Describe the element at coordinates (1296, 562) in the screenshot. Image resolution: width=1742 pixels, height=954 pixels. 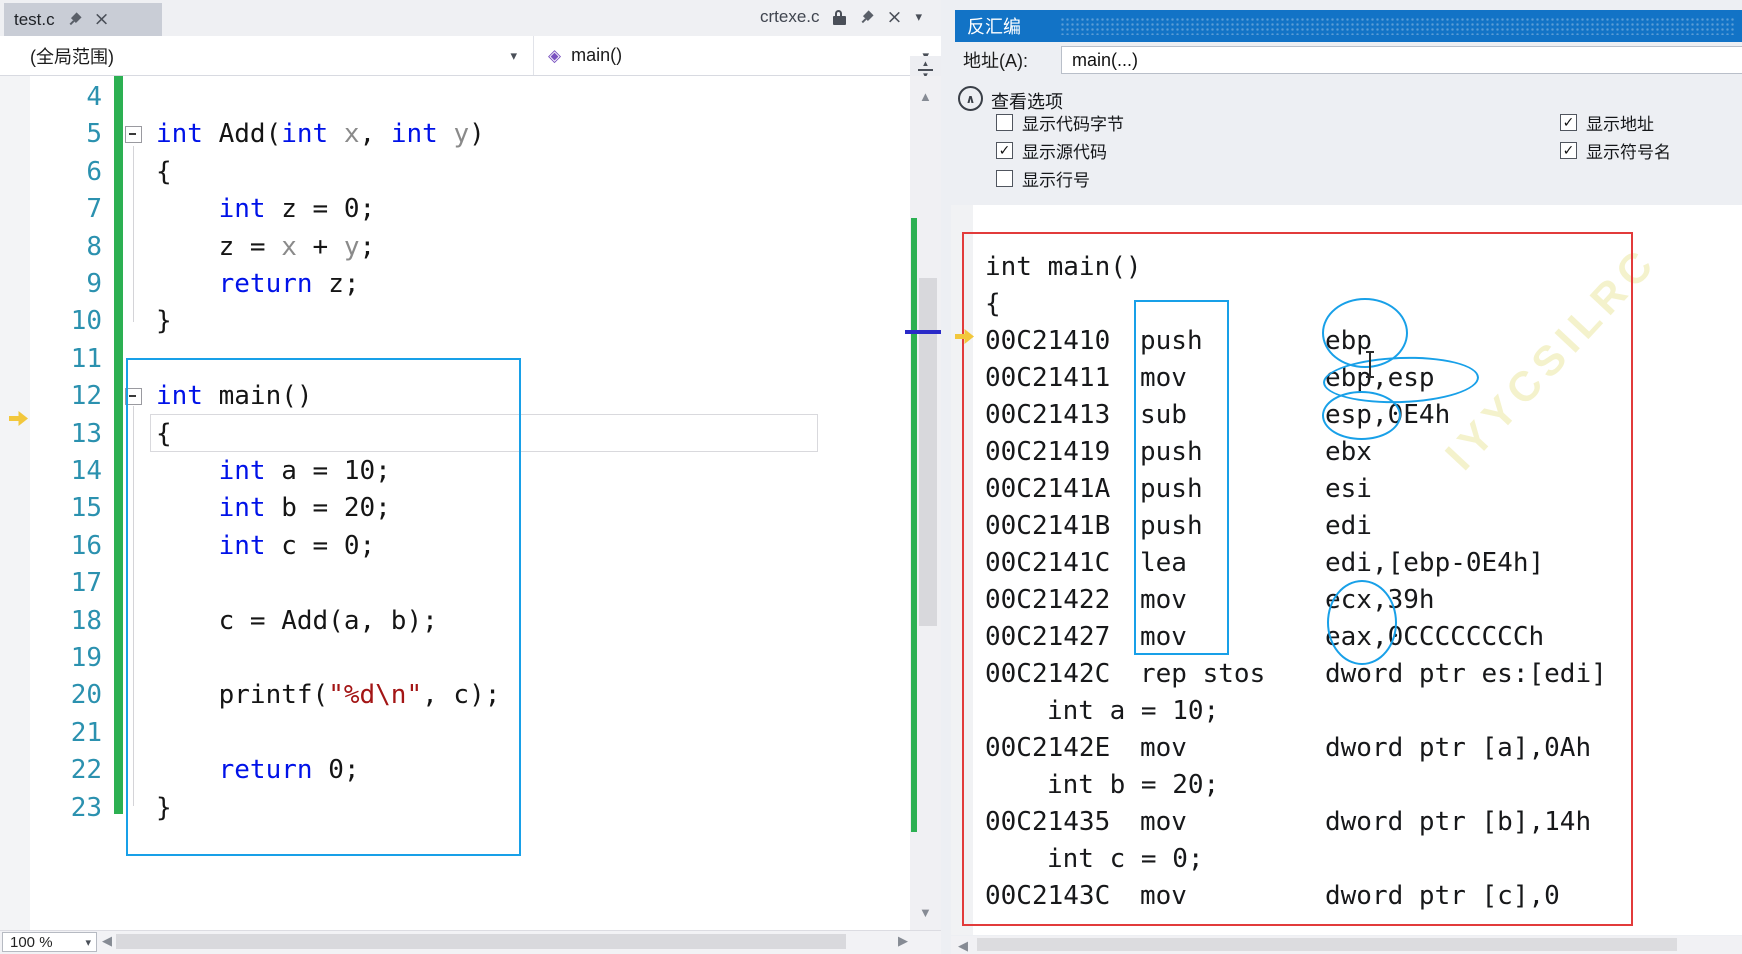
I see `disasm-line: 00C2141C lea edi,[ebp-0E4h]` at that location.